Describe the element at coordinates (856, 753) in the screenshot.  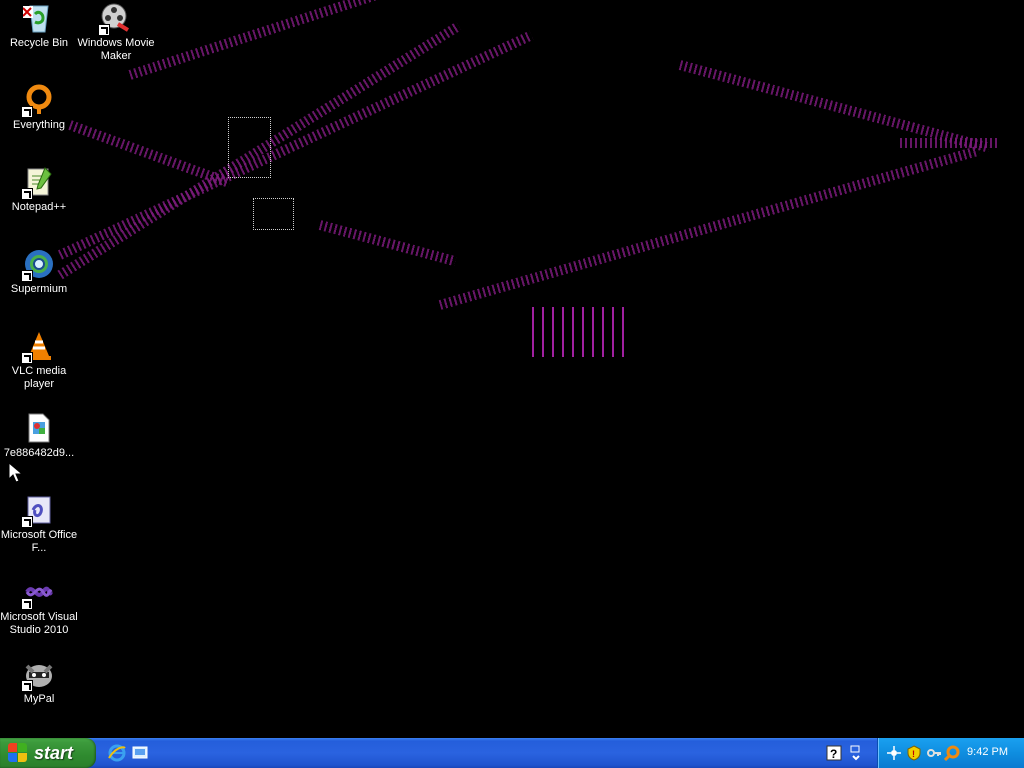
I see `language-bar-icon` at that location.